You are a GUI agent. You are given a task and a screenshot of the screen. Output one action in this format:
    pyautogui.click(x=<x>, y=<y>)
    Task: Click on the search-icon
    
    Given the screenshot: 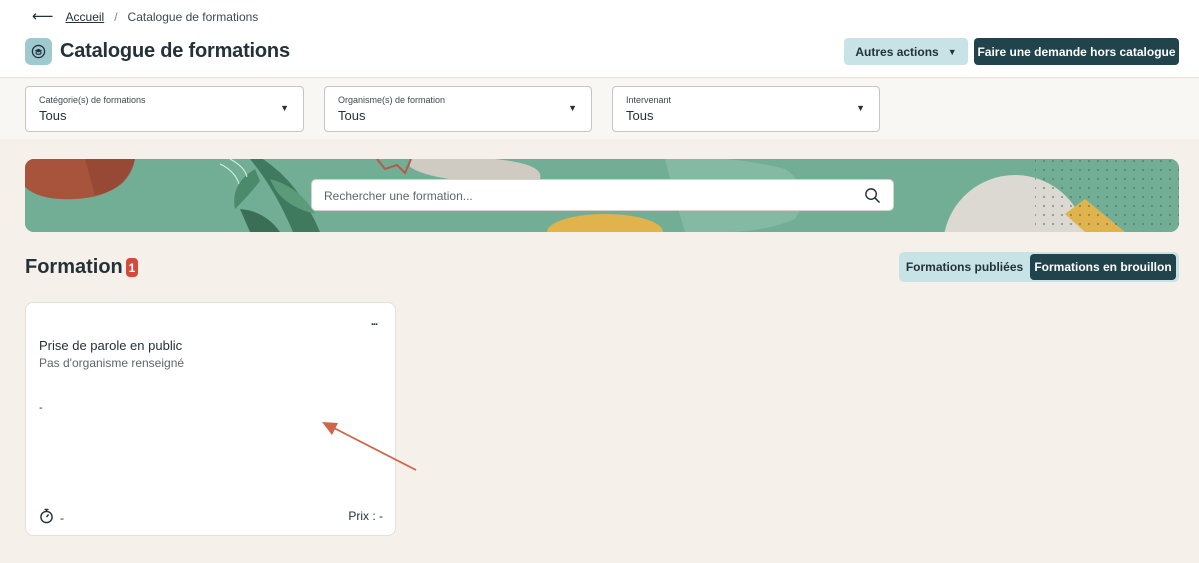 What is the action you would take?
    pyautogui.click(x=872, y=198)
    